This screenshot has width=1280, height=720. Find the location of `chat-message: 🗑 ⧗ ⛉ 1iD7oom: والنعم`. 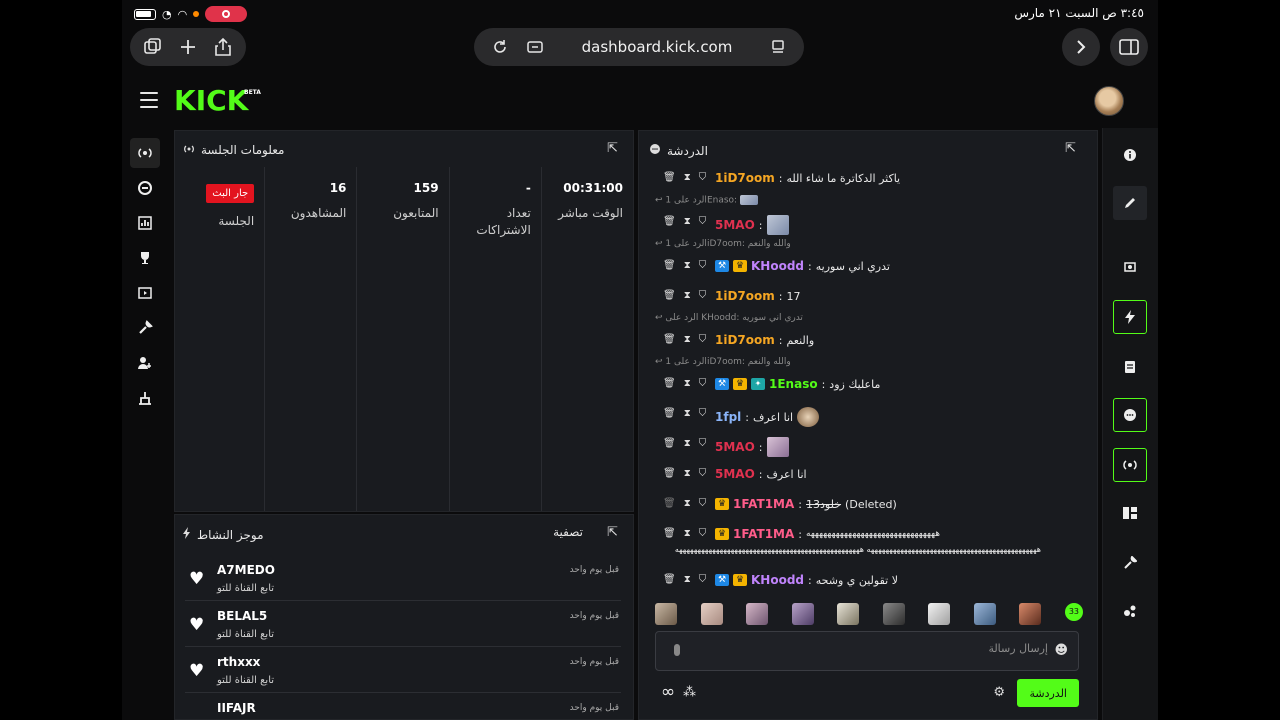

chat-message: 🗑 ⧗ ⛉ 1iD7oom: والنعم is located at coordinates (868, 342).